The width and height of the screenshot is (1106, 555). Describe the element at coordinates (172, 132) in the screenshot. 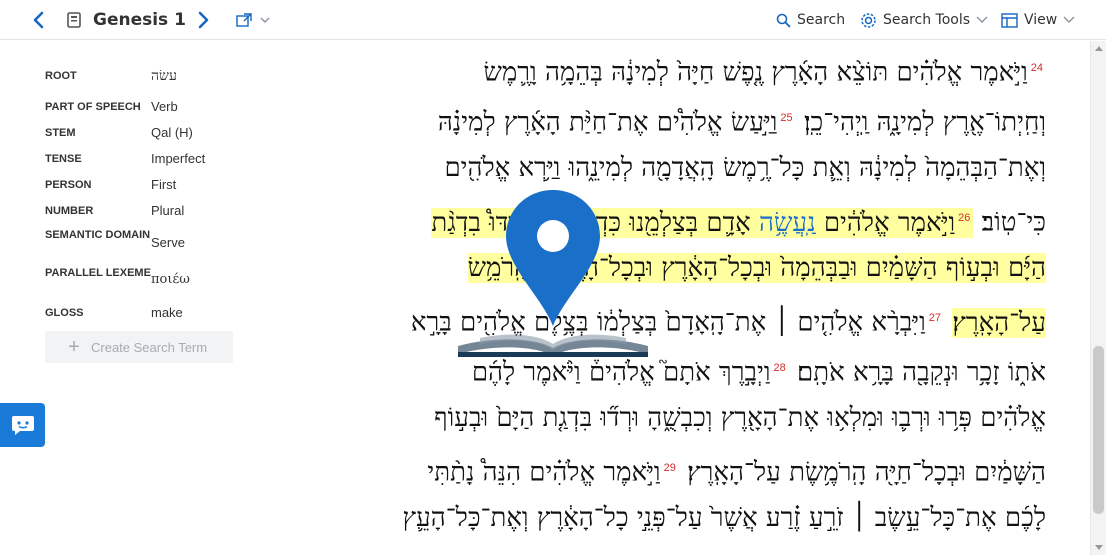

I see `info-value: Qal (H)` at that location.